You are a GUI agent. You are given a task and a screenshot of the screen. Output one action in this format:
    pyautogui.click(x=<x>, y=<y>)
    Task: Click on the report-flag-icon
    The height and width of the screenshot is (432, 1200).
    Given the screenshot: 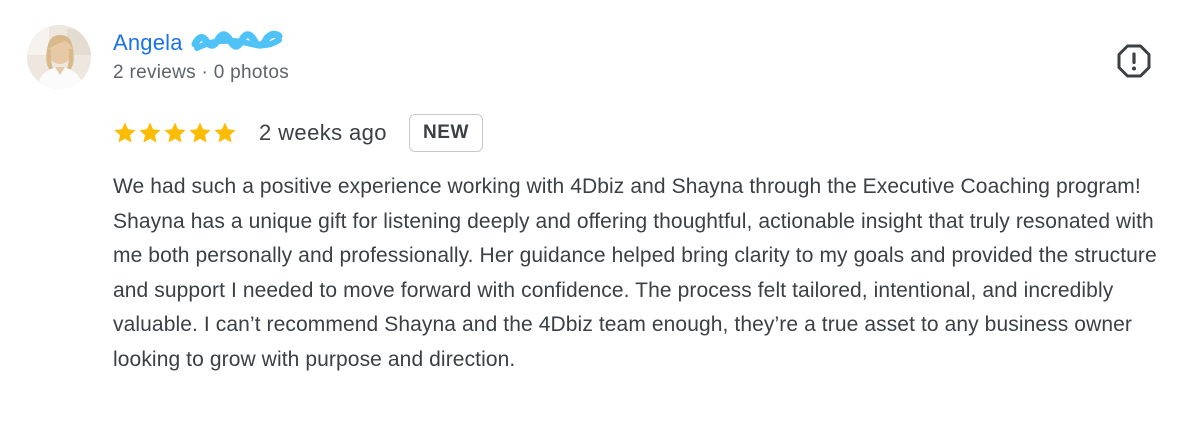 What is the action you would take?
    pyautogui.click(x=1134, y=61)
    